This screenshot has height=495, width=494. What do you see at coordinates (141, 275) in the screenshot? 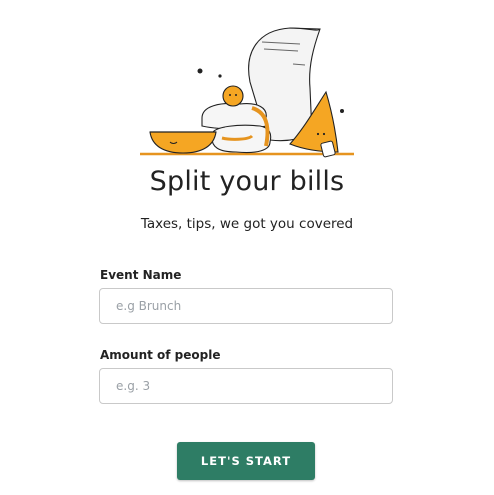
I see `event-name-label: Event Name` at bounding box center [141, 275].